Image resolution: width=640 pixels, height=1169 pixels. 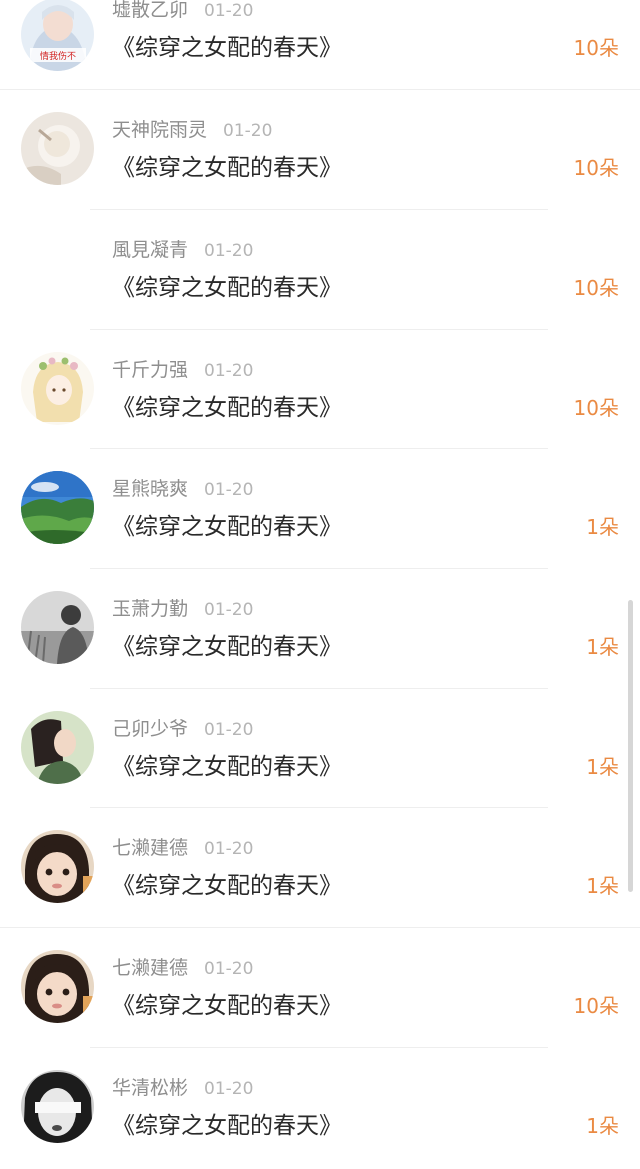 I want to click on avatar-landscape-icon, so click(x=57, y=507).